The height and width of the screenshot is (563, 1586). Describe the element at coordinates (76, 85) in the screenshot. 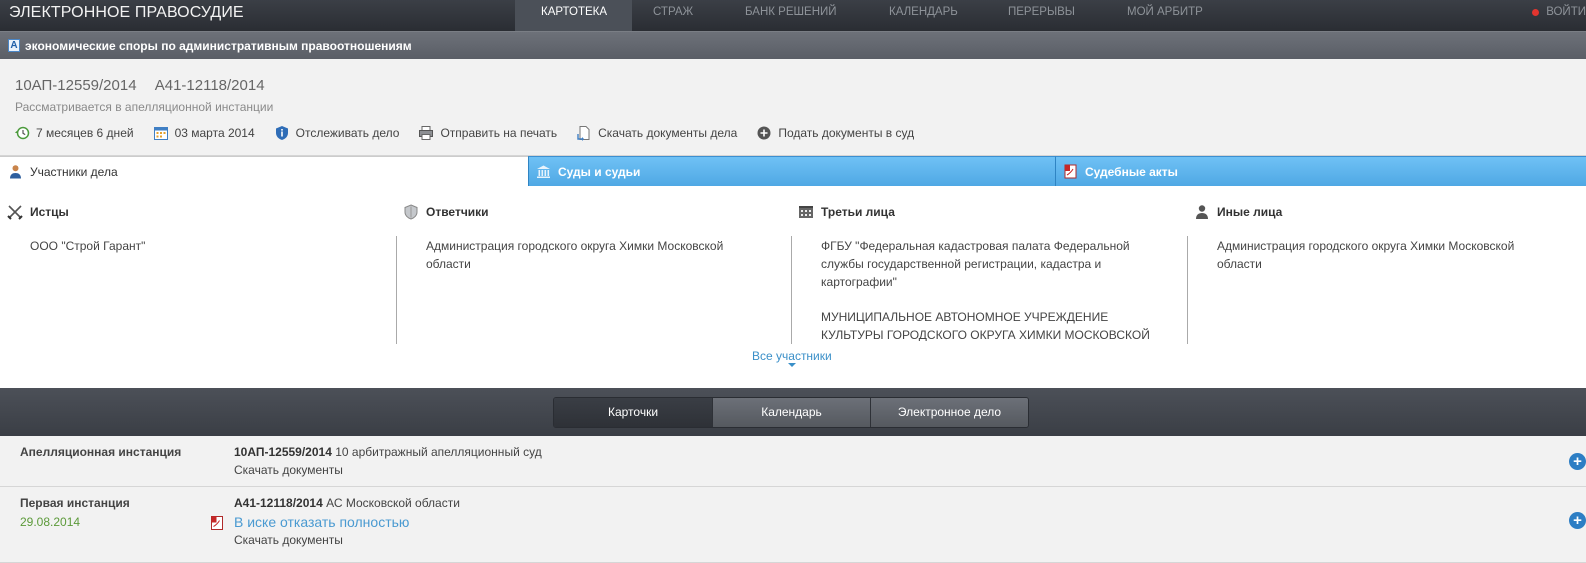

I see `case-number-appeal: 10АП-12559/2014` at that location.